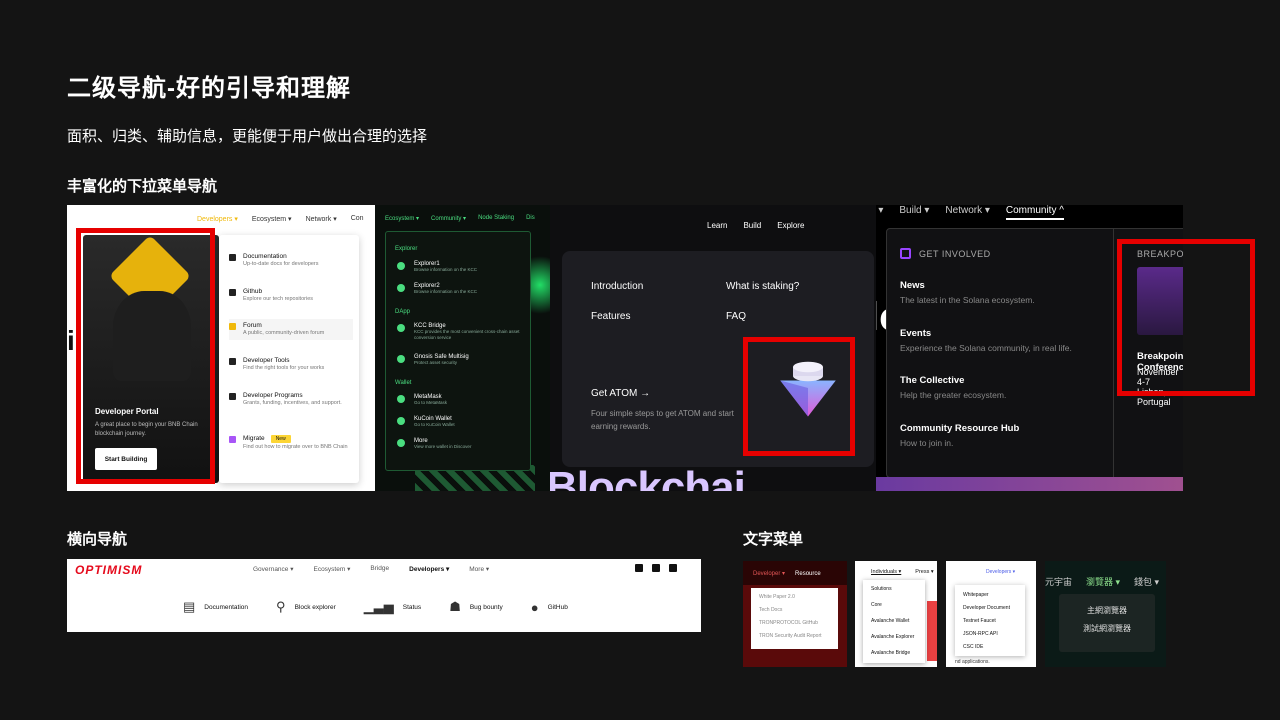 Image resolution: width=1280 pixels, height=720 pixels. I want to click on discord-icon, so click(656, 568).